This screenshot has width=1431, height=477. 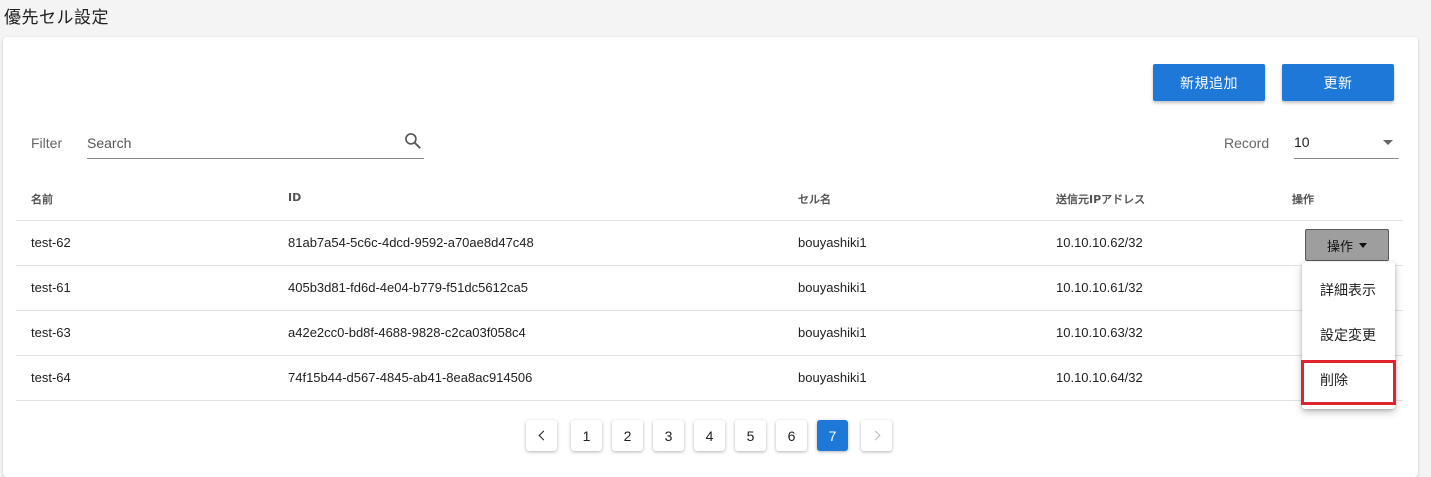 What do you see at coordinates (791, 435) in the screenshot?
I see `pagination-page-6: 6` at bounding box center [791, 435].